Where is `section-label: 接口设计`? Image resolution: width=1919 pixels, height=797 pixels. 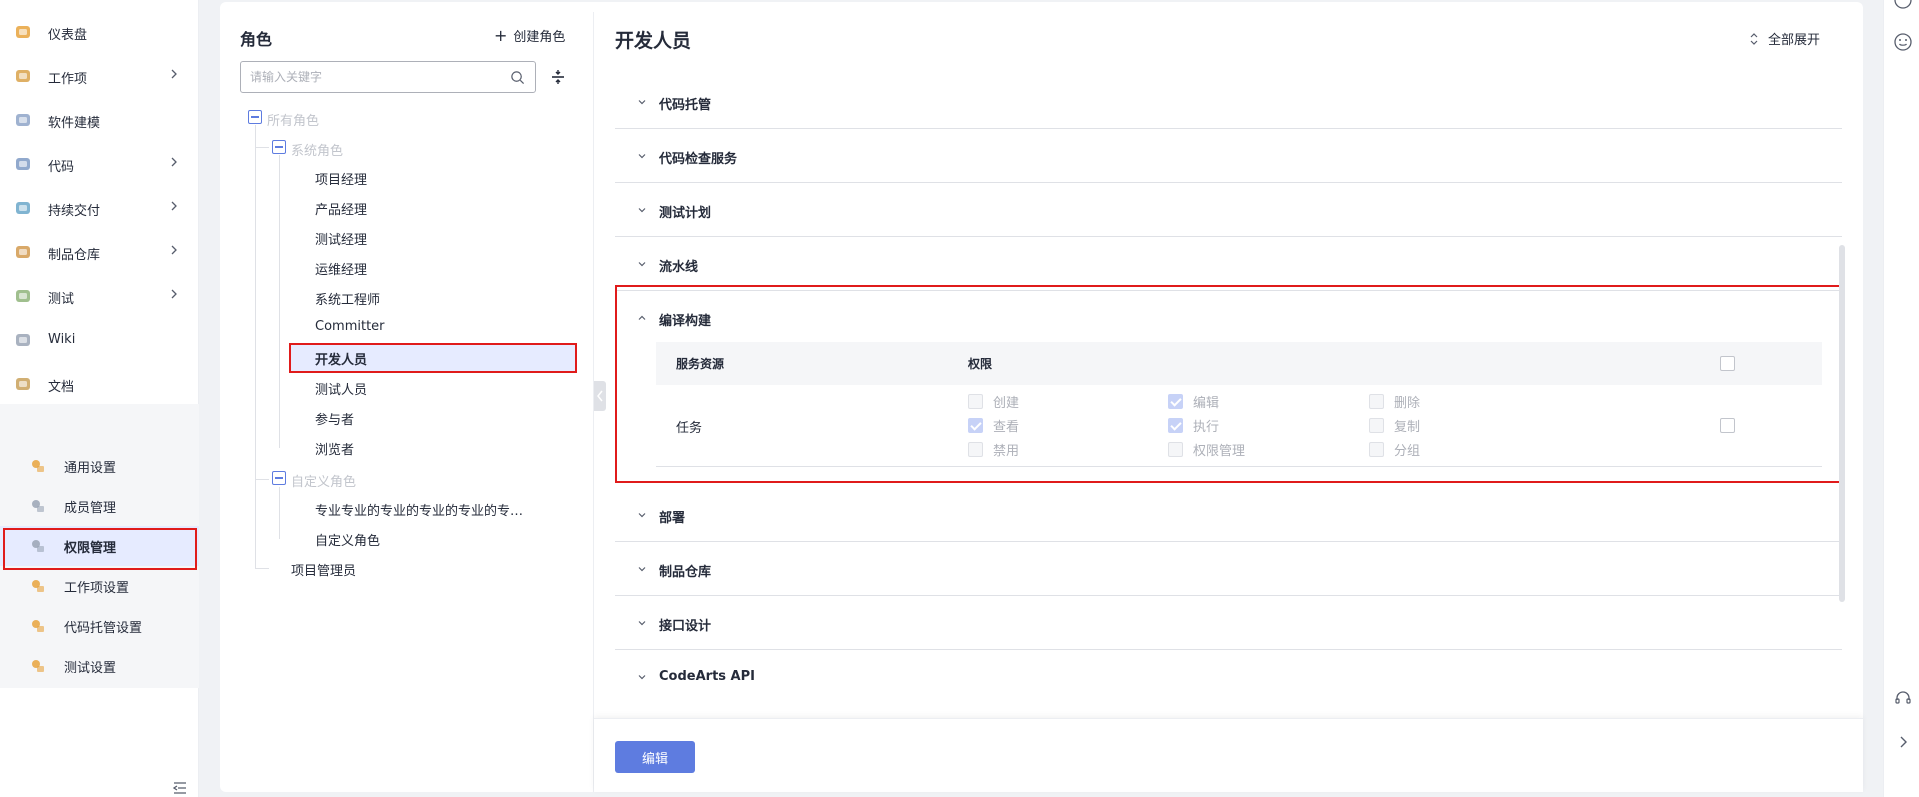
section-label: 接口设计 is located at coordinates (685, 626).